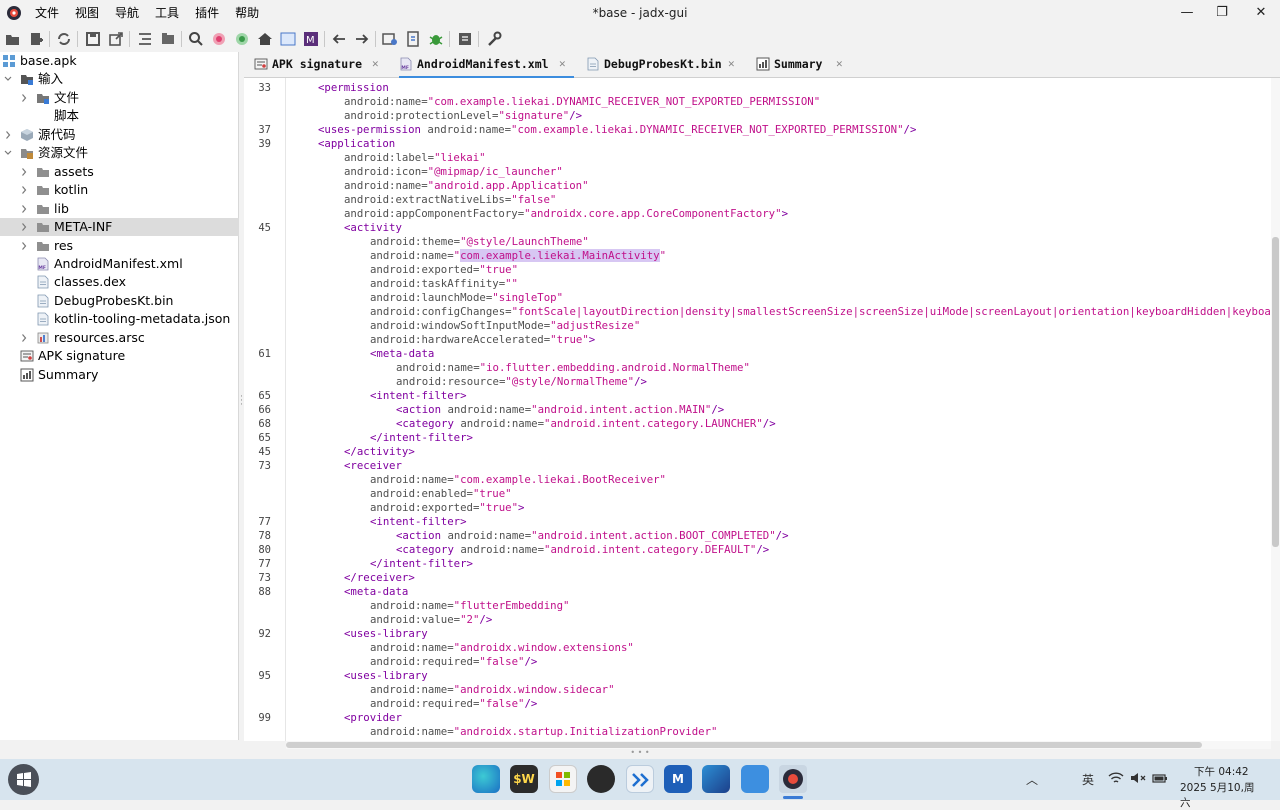 This screenshot has height=810, width=1280. What do you see at coordinates (640, 779) in the screenshot?
I see `vscode-like-icon` at bounding box center [640, 779].